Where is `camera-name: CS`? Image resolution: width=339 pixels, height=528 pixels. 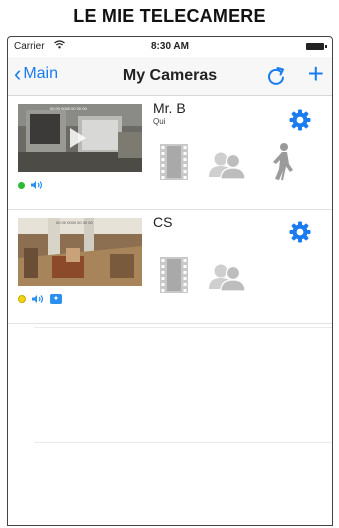 camera-name: CS is located at coordinates (163, 222).